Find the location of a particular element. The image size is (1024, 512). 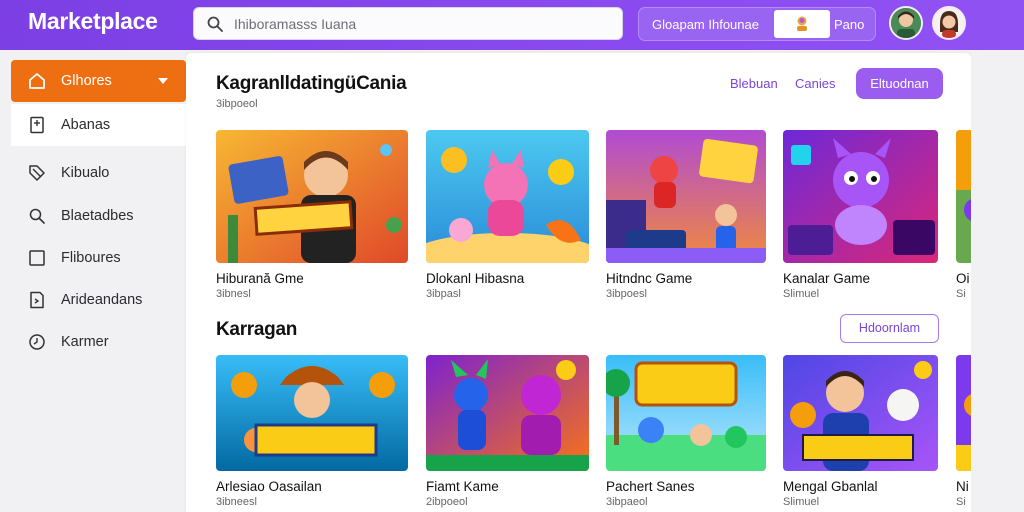

sidebar-item-abanas: Abanas is located at coordinates (98, 125).